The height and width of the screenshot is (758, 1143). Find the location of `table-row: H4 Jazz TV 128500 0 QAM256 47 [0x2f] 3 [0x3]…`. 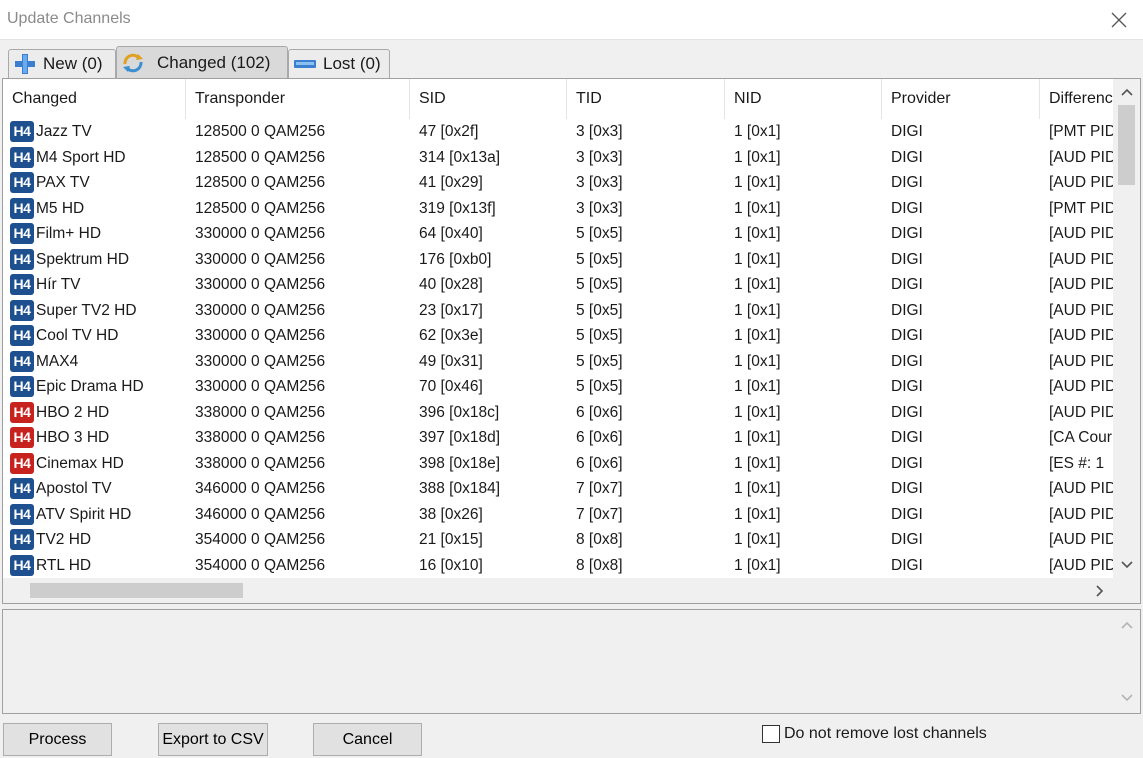

table-row: H4 Jazz TV 128500 0 QAM256 47 [0x2f] 3 [0x3]… is located at coordinates (558, 132).